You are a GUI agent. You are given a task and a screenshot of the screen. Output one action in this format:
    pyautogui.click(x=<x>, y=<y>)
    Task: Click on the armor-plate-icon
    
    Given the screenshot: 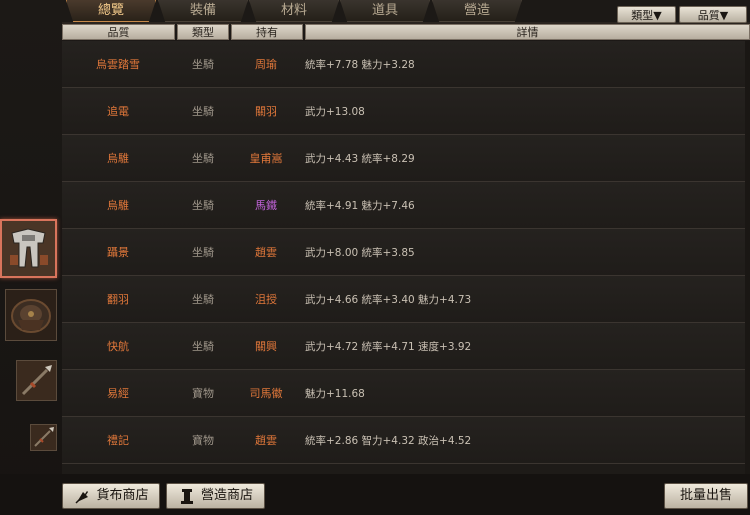 What is the action you would take?
    pyautogui.click(x=28, y=248)
    